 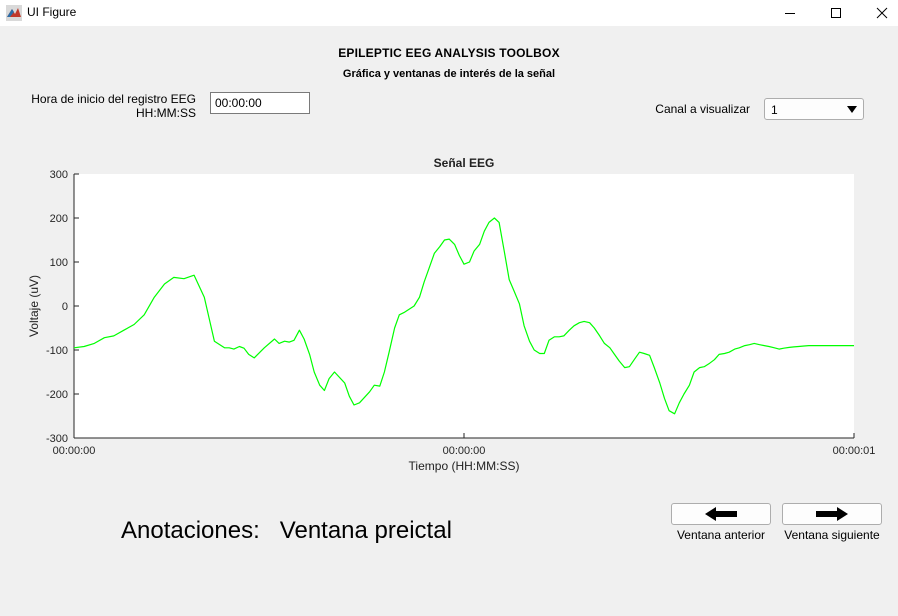 I want to click on maximize-icon, so click(x=836, y=13).